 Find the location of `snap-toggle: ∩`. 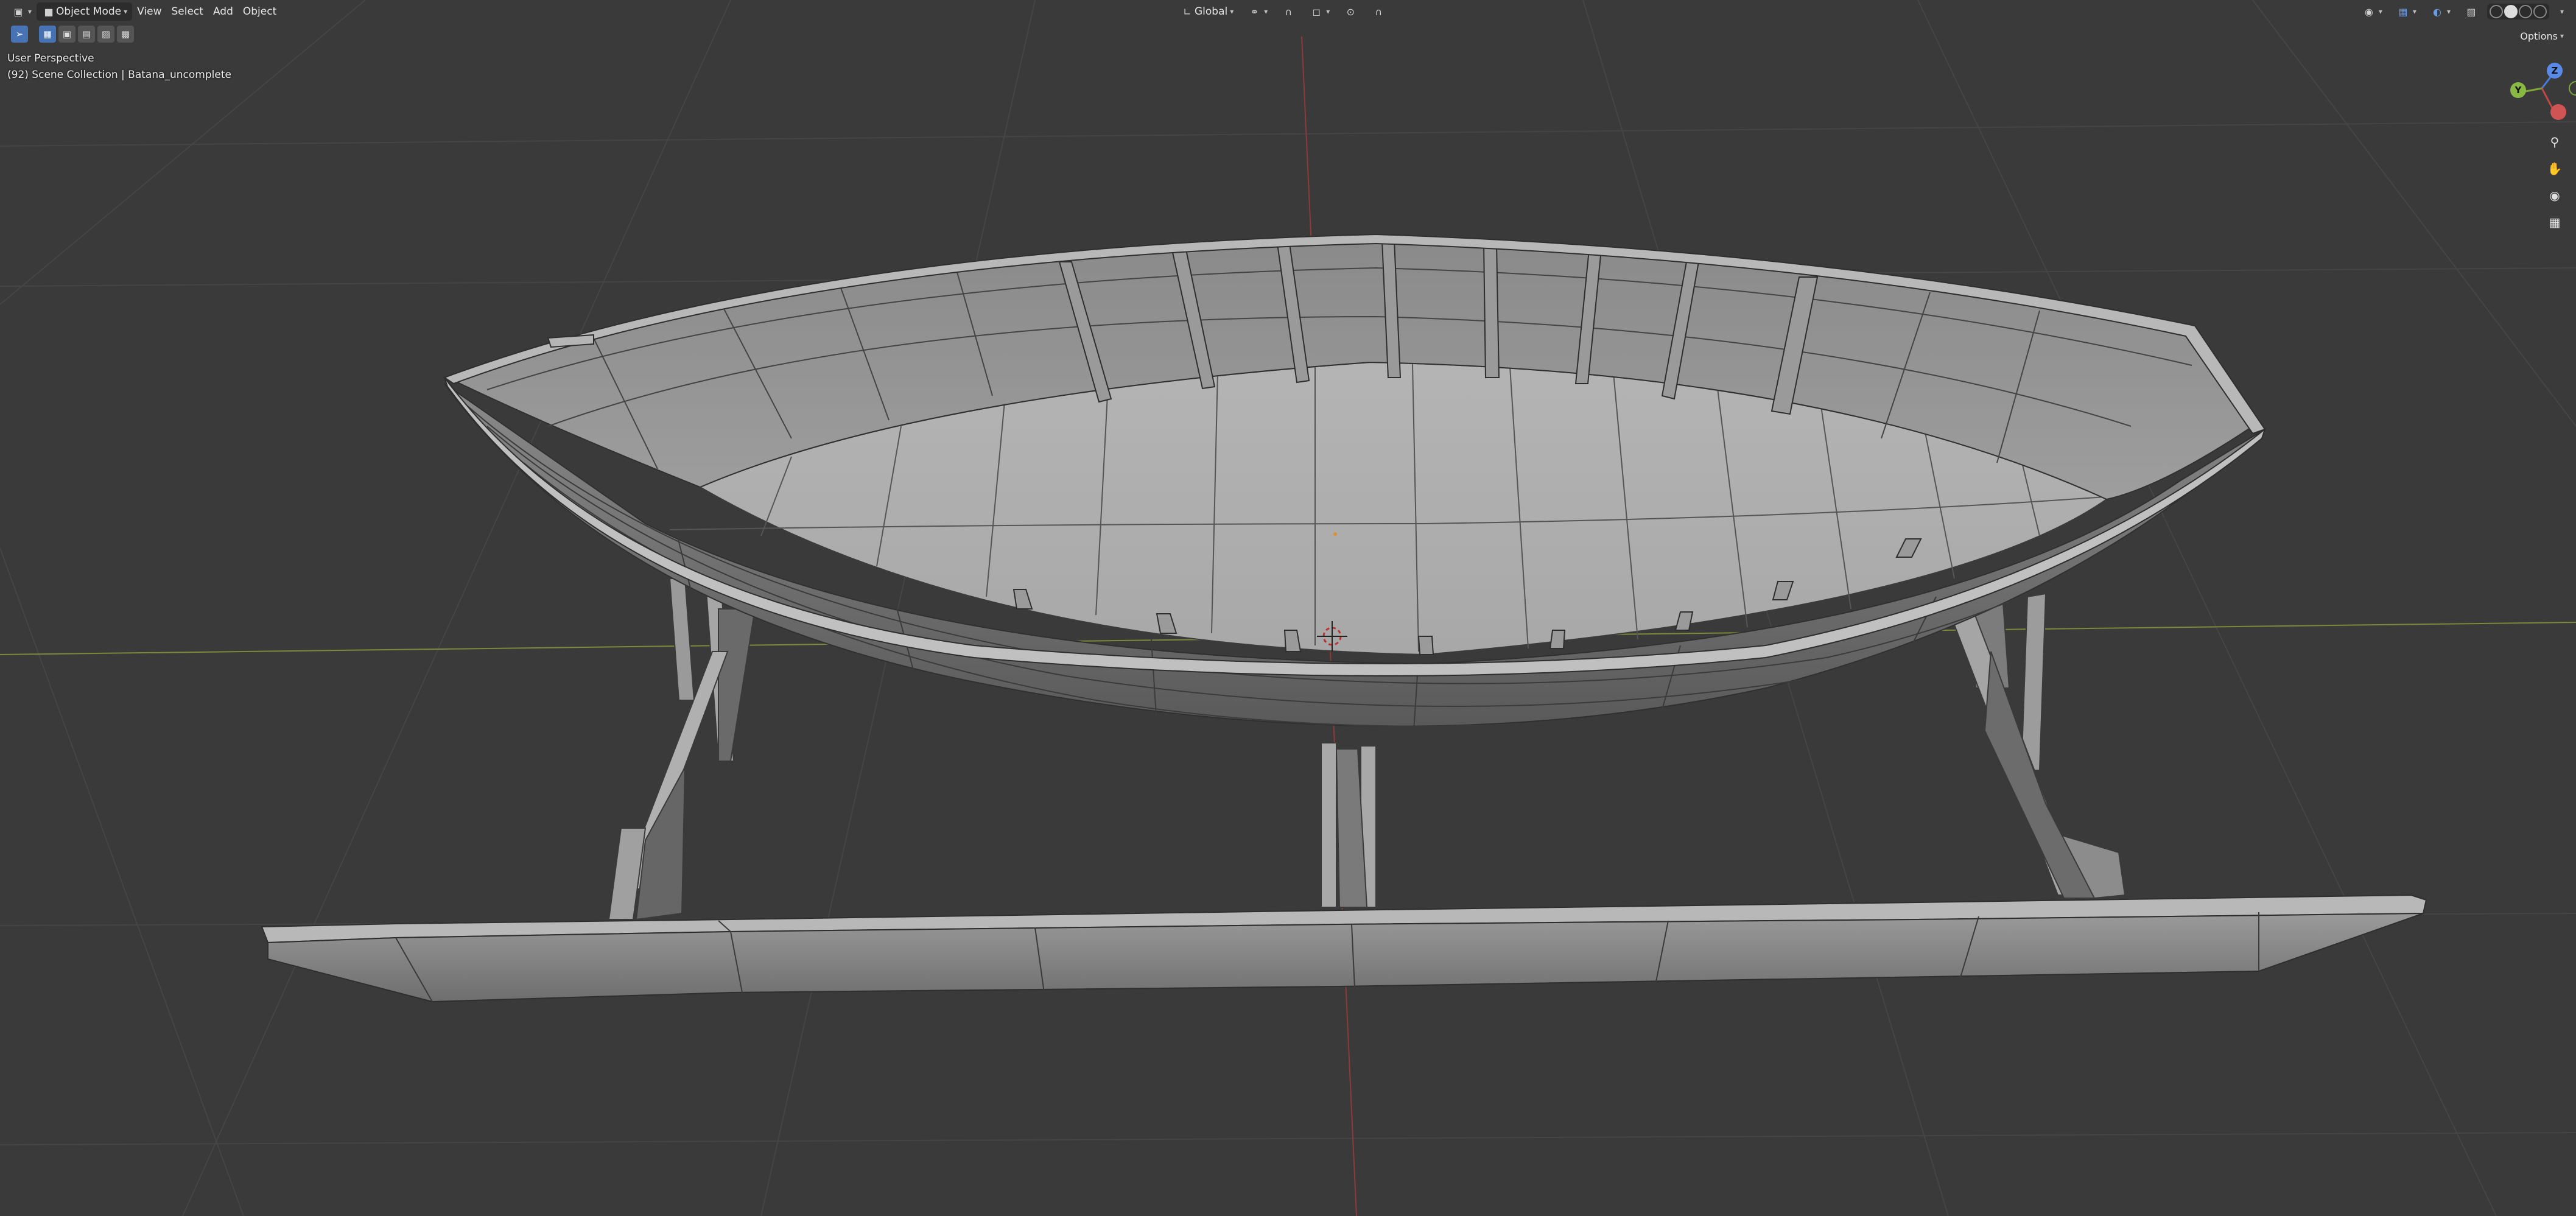

snap-toggle: ∩ is located at coordinates (1288, 12).